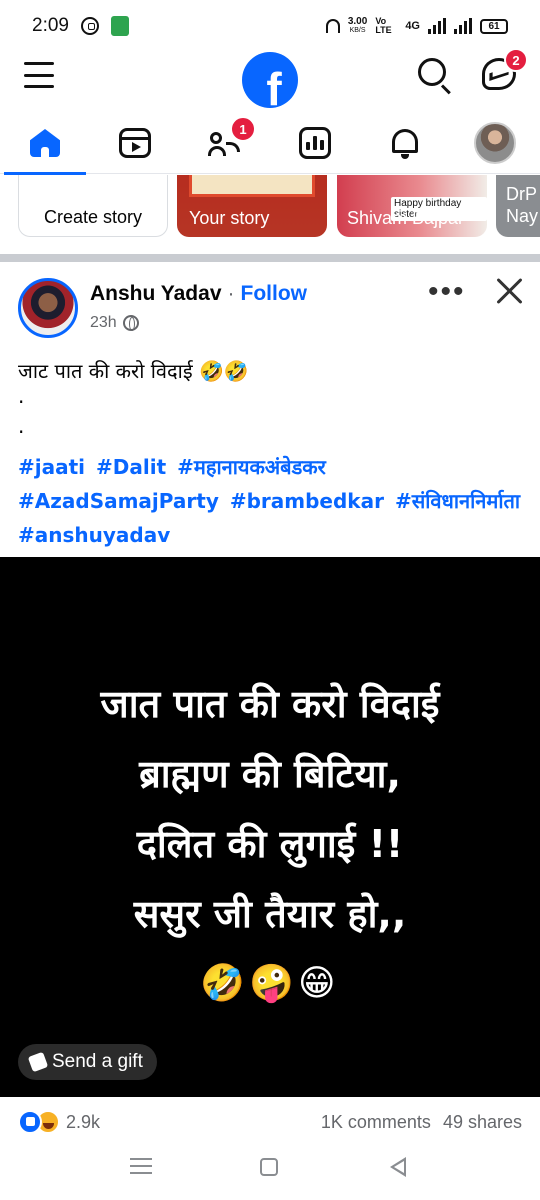 Image resolution: width=540 pixels, height=1200 pixels. What do you see at coordinates (412, 206) in the screenshot?
I see `story-shivam: Happy birthday sister Shivam Bajpai` at bounding box center [412, 206].